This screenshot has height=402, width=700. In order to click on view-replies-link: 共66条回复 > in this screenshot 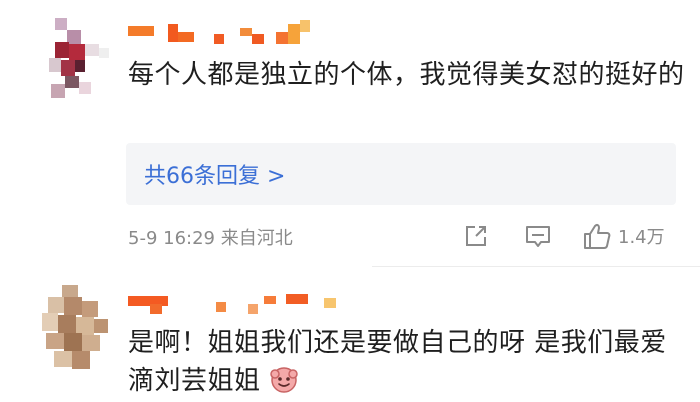, I will do `click(214, 174)`.